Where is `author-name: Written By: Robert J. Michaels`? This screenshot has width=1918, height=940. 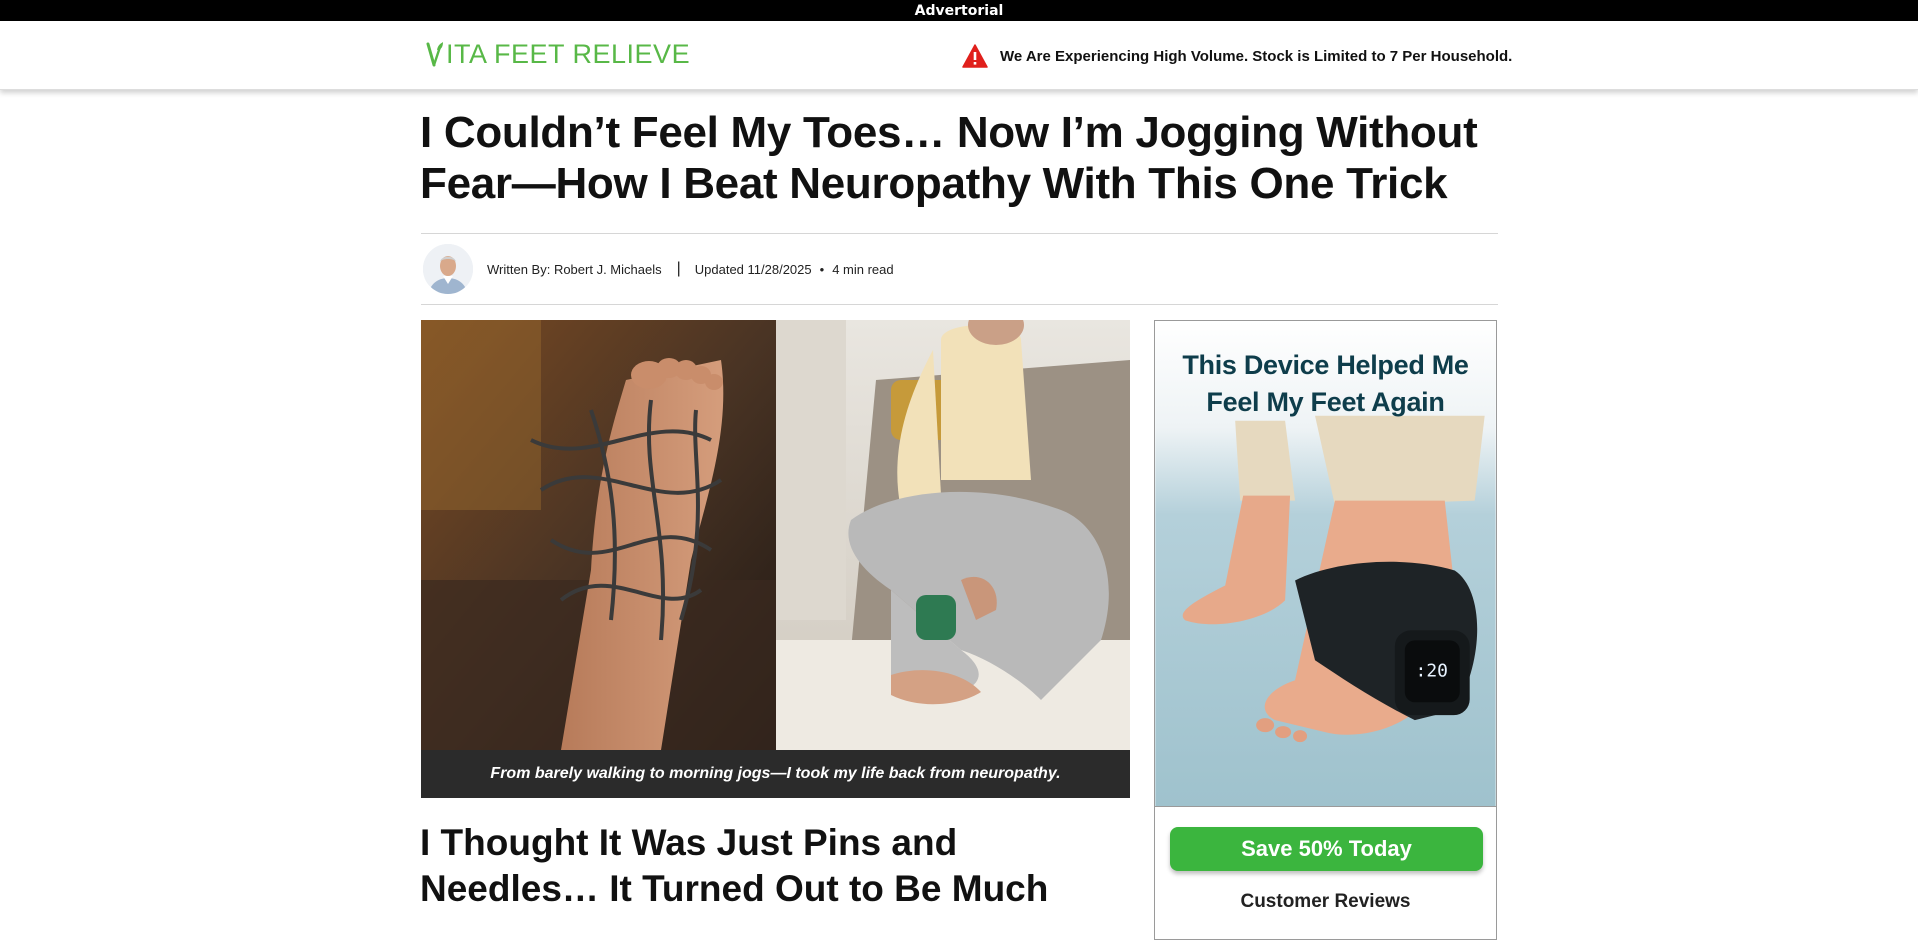
author-name: Written By: Robert J. Michaels is located at coordinates (574, 269).